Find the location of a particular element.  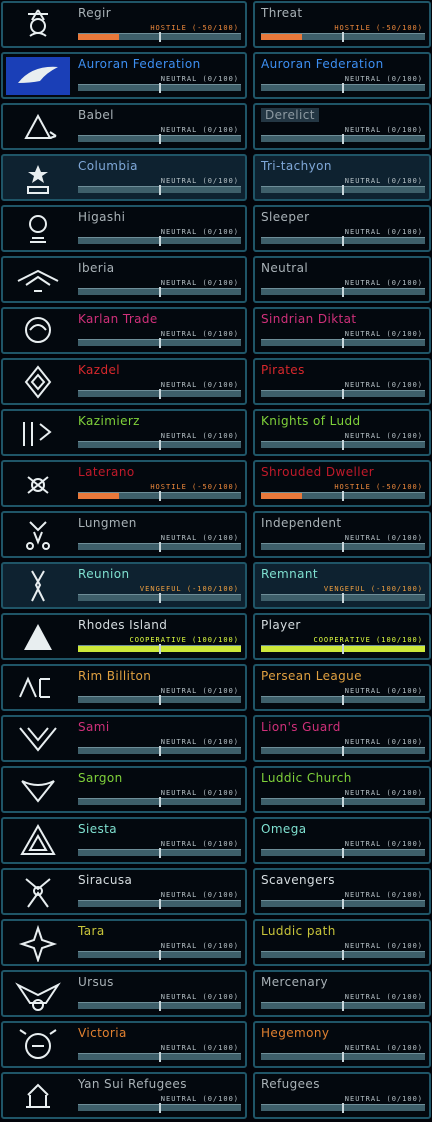

paired-faction-card: Omega NEUTRAL (0/100) is located at coordinates (342, 840).